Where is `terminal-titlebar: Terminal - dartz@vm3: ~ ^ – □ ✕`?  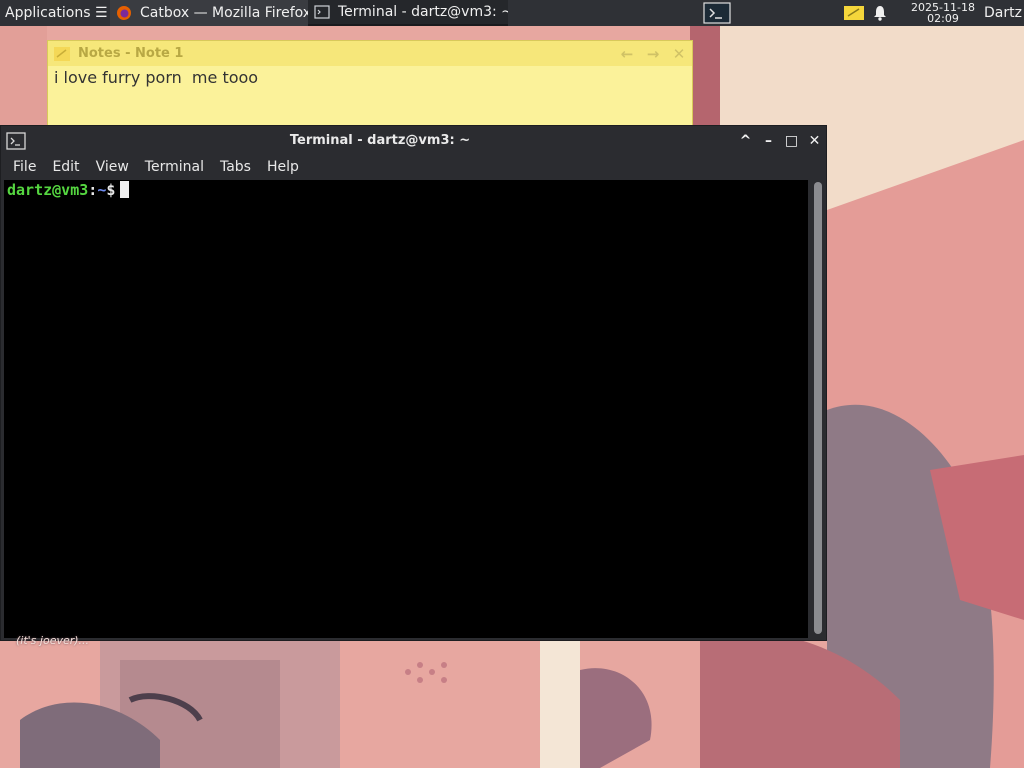 terminal-titlebar: Terminal - dartz@vm3: ~ ^ – □ ✕ is located at coordinates (413, 140).